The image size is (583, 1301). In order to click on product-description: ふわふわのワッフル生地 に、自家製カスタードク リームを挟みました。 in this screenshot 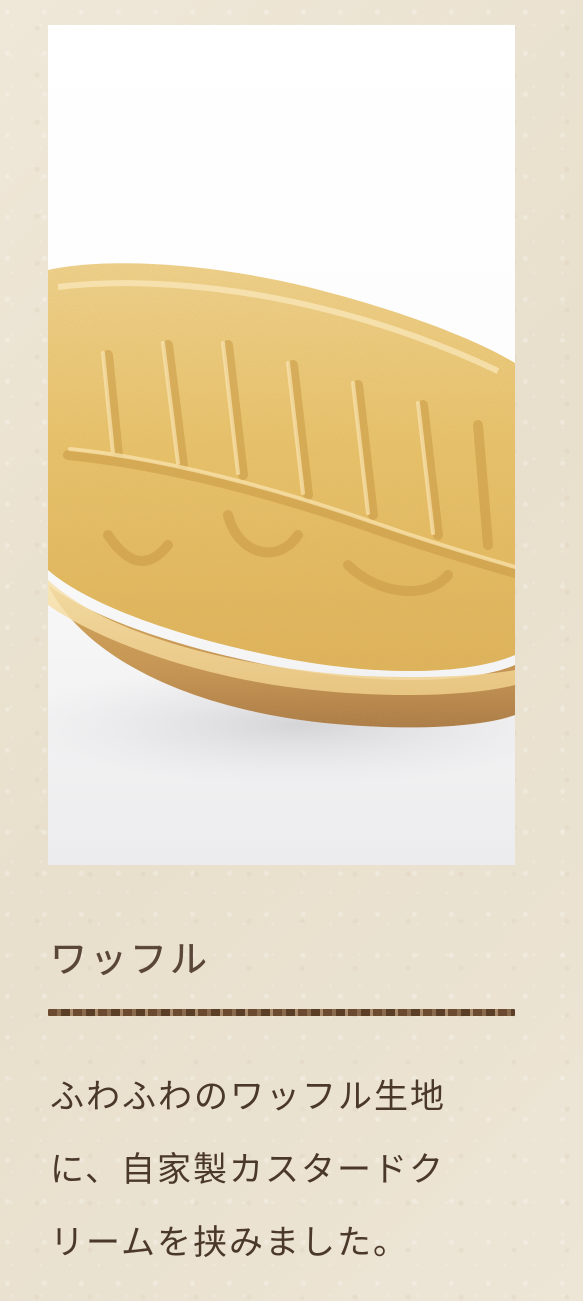, I will do `click(282, 1170)`.